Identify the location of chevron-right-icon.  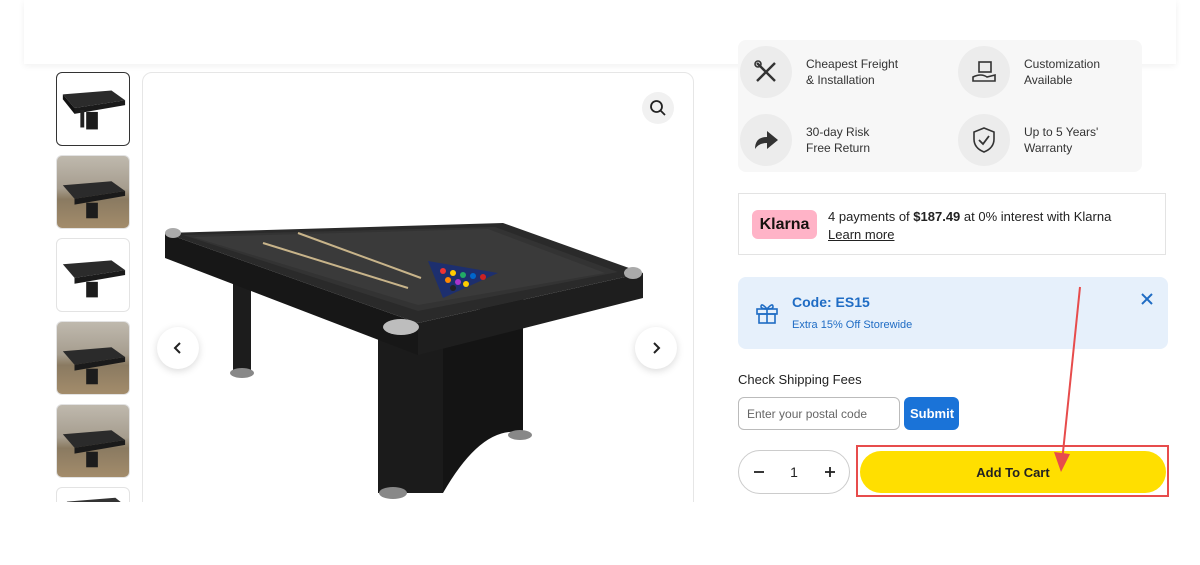
(657, 348).